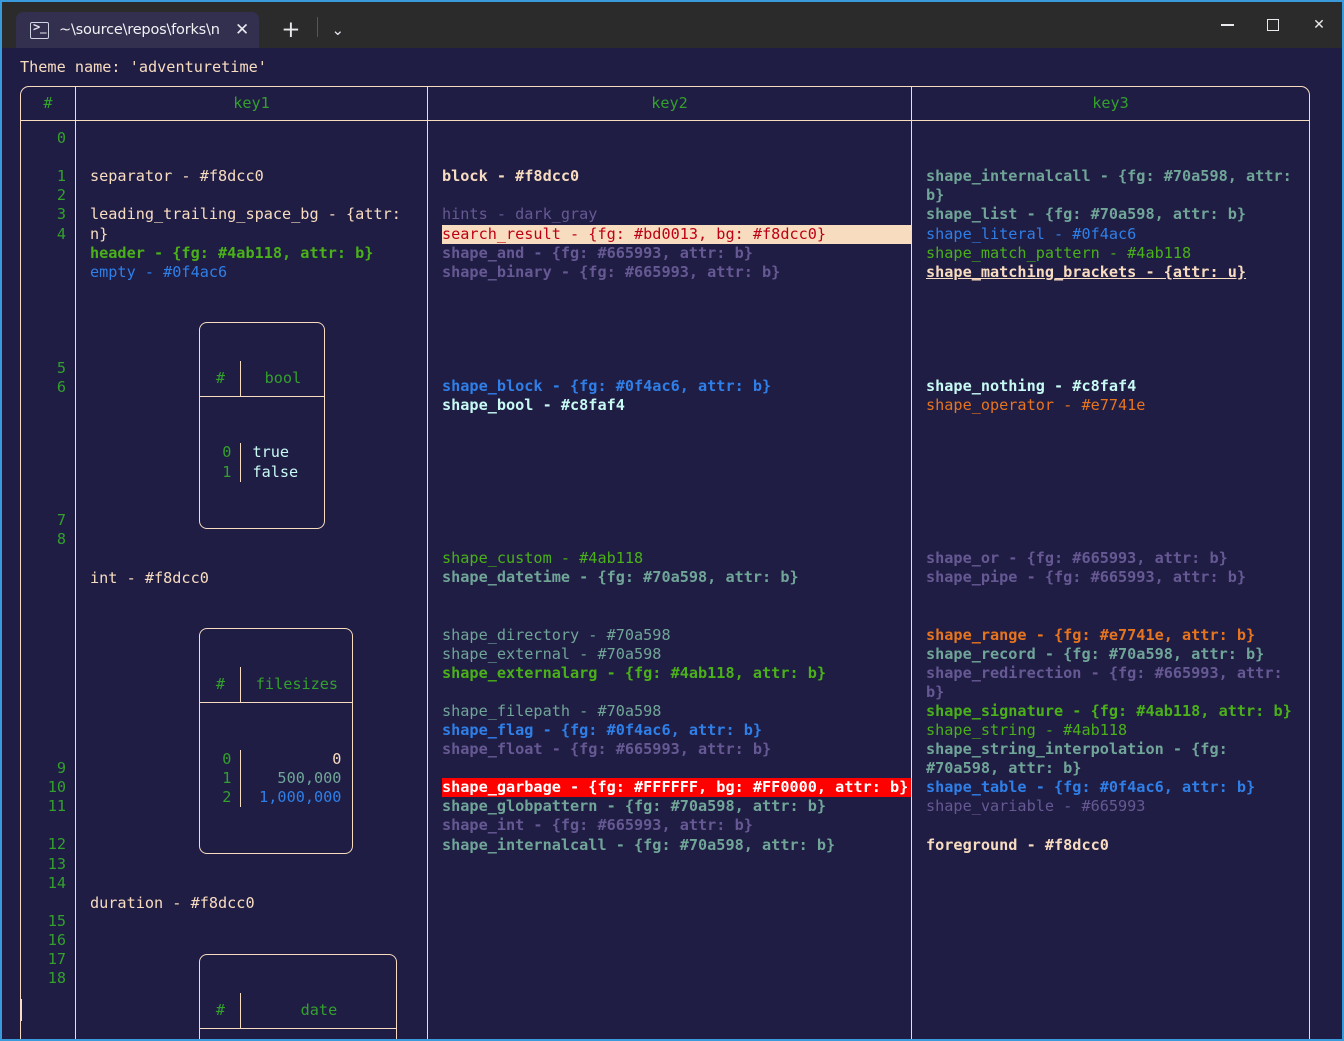 The width and height of the screenshot is (1344, 1041). Describe the element at coordinates (56, 863) in the screenshot. I see `row-index: 13` at that location.